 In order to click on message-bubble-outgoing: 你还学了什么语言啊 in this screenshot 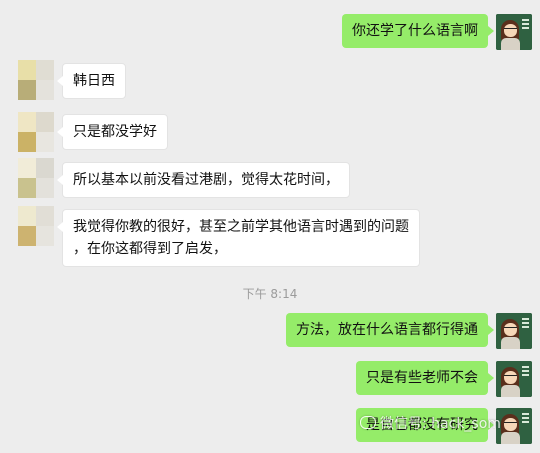, I will do `click(418, 31)`.